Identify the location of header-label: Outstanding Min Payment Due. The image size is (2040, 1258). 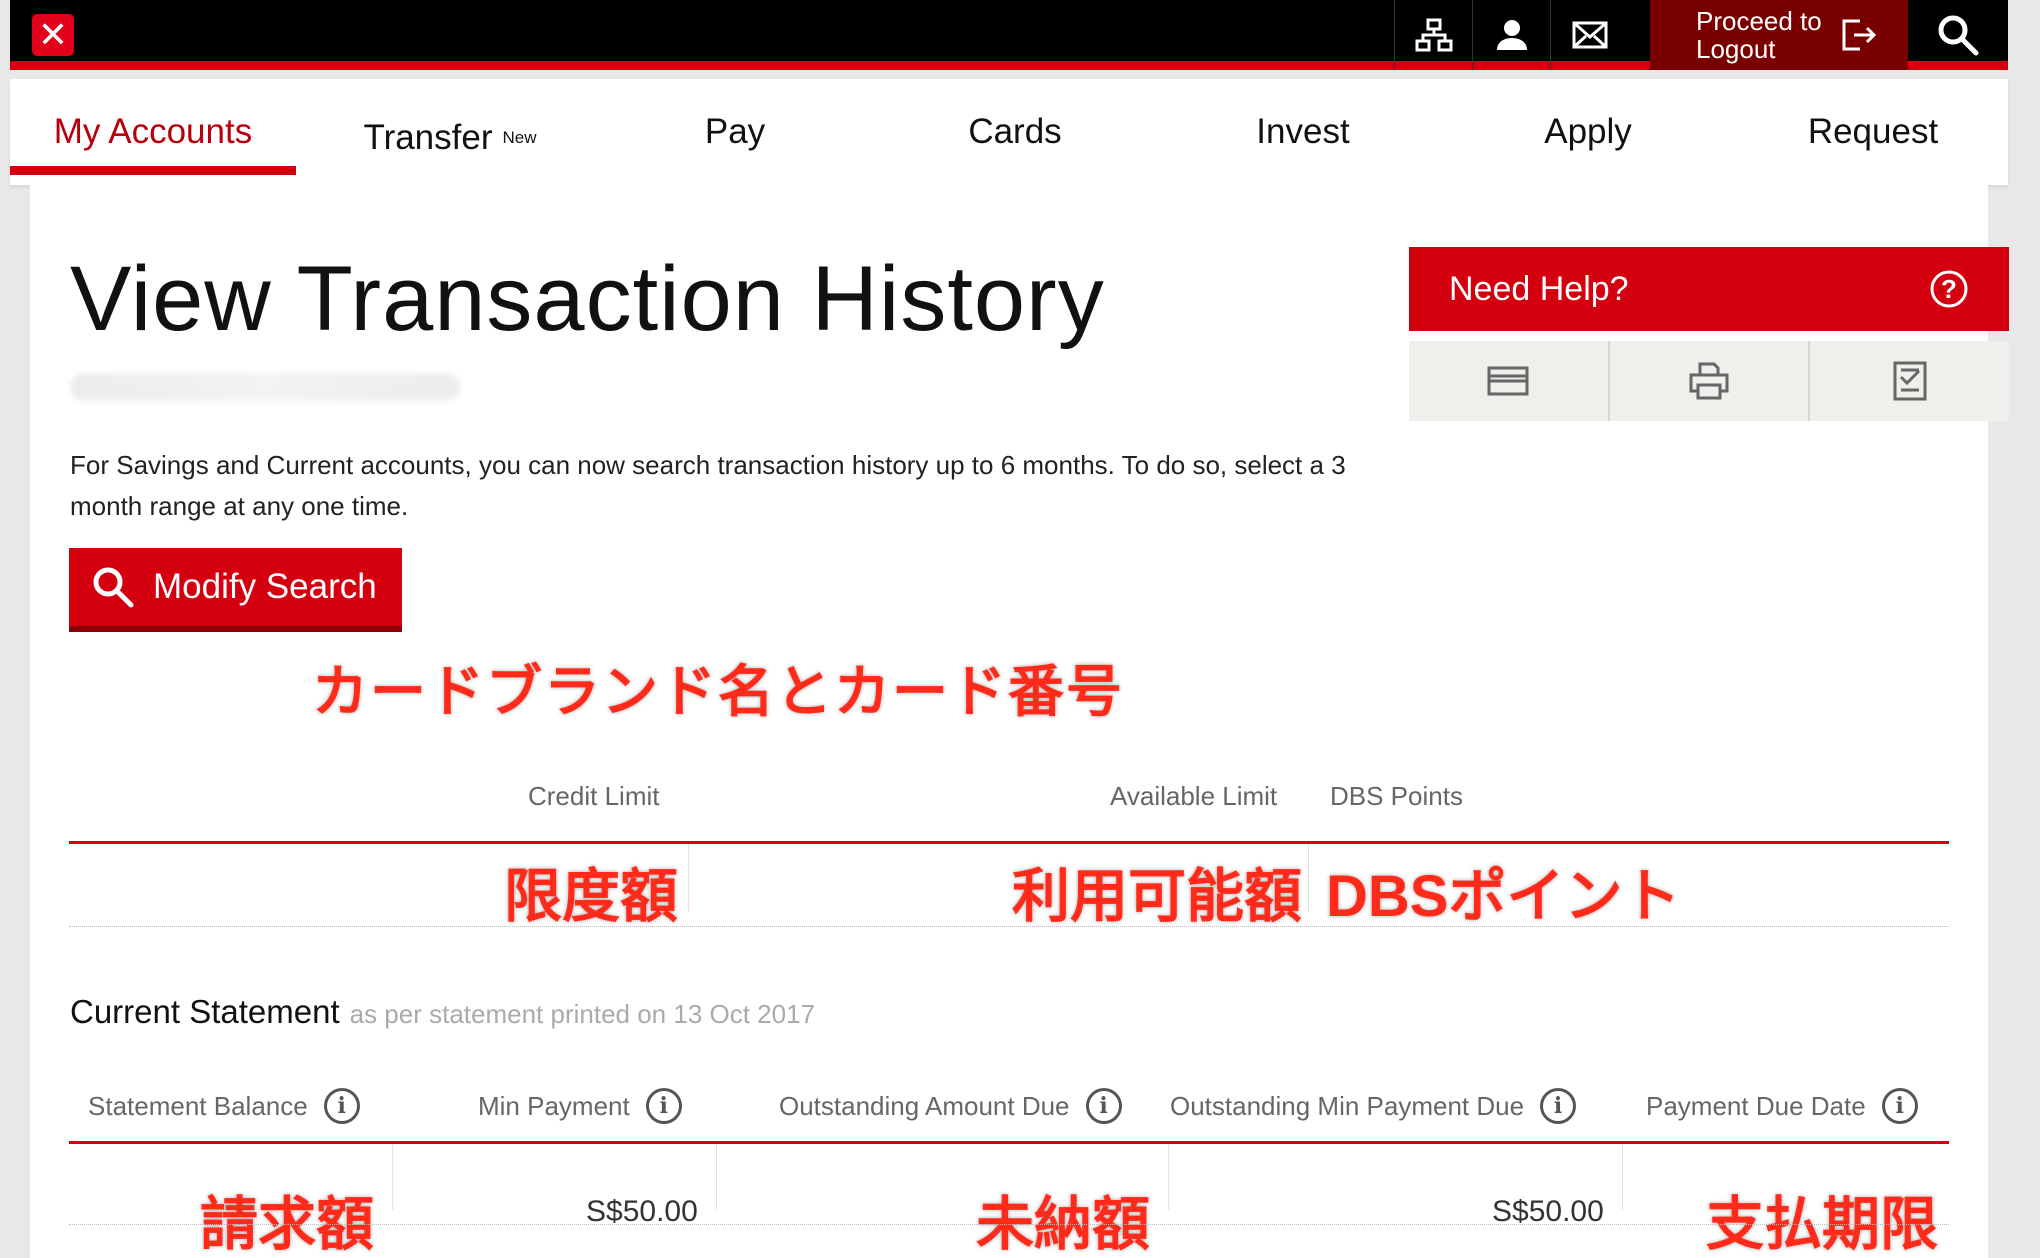
(1347, 1105).